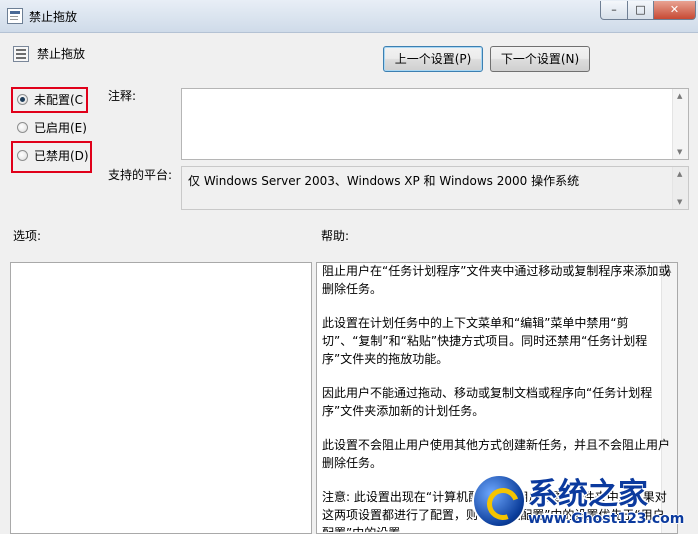 This screenshot has width=698, height=534. I want to click on help-label: 帮助:, so click(335, 236).